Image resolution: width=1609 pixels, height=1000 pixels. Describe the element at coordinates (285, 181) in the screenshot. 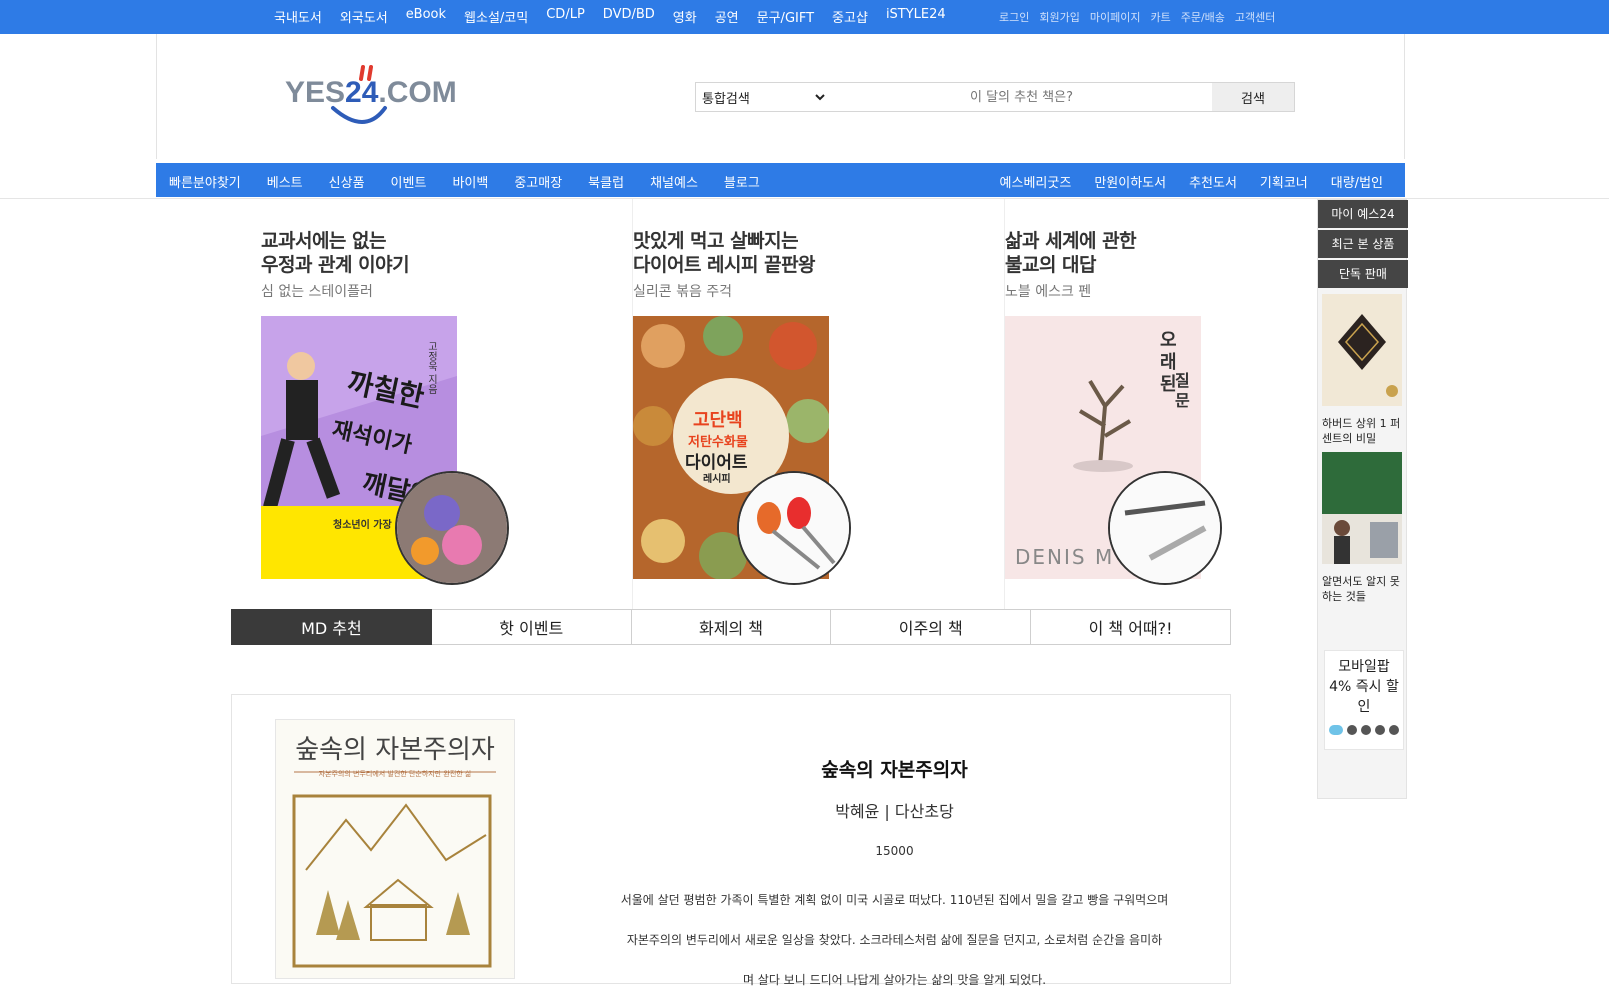

I see `mainnav-item: 베스트` at that location.